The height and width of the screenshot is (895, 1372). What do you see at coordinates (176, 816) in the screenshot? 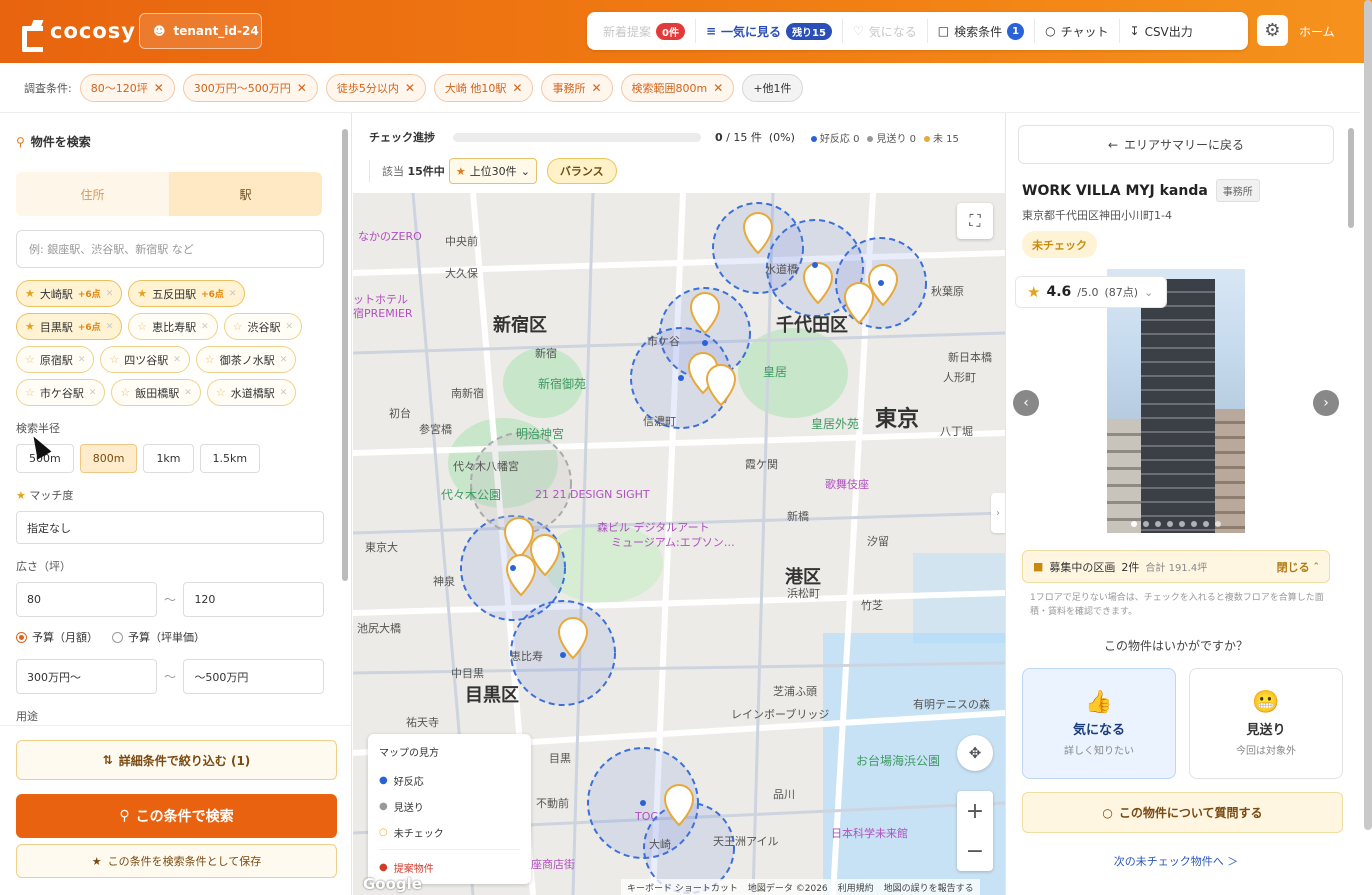
I see `search-button: ⚲ この条件で検索` at bounding box center [176, 816].